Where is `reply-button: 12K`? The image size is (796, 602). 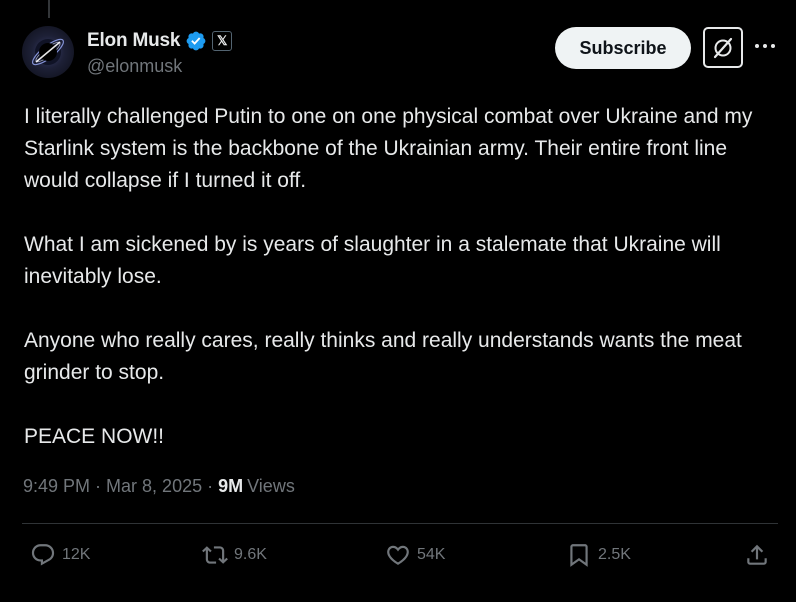 reply-button: 12K is located at coordinates (60, 555).